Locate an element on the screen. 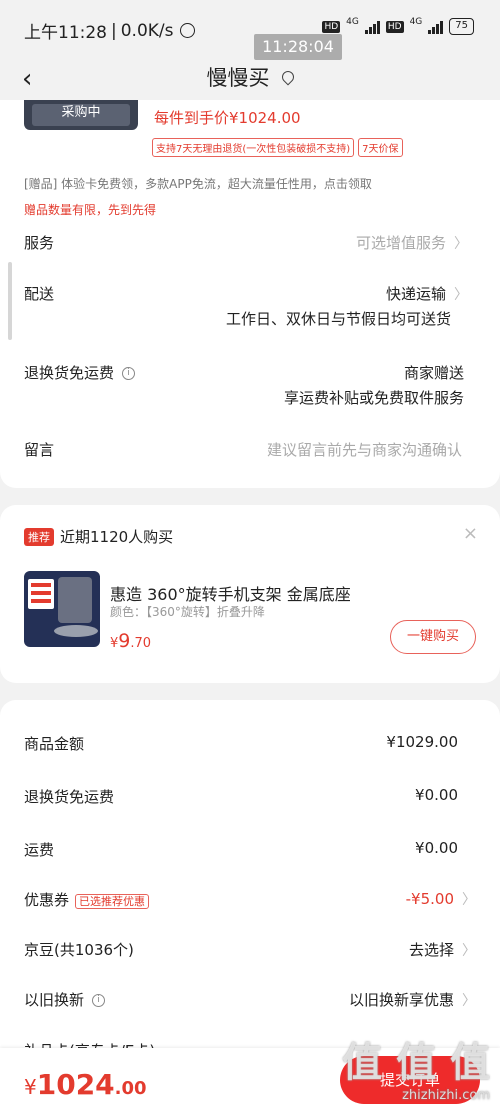 The width and height of the screenshot is (500, 1111). delivery-label: 配送 is located at coordinates (39, 294).